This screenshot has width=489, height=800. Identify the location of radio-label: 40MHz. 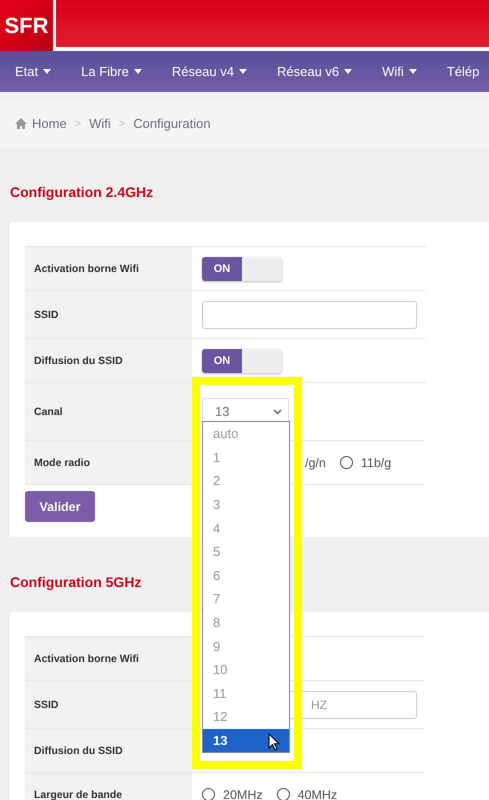
(318, 794).